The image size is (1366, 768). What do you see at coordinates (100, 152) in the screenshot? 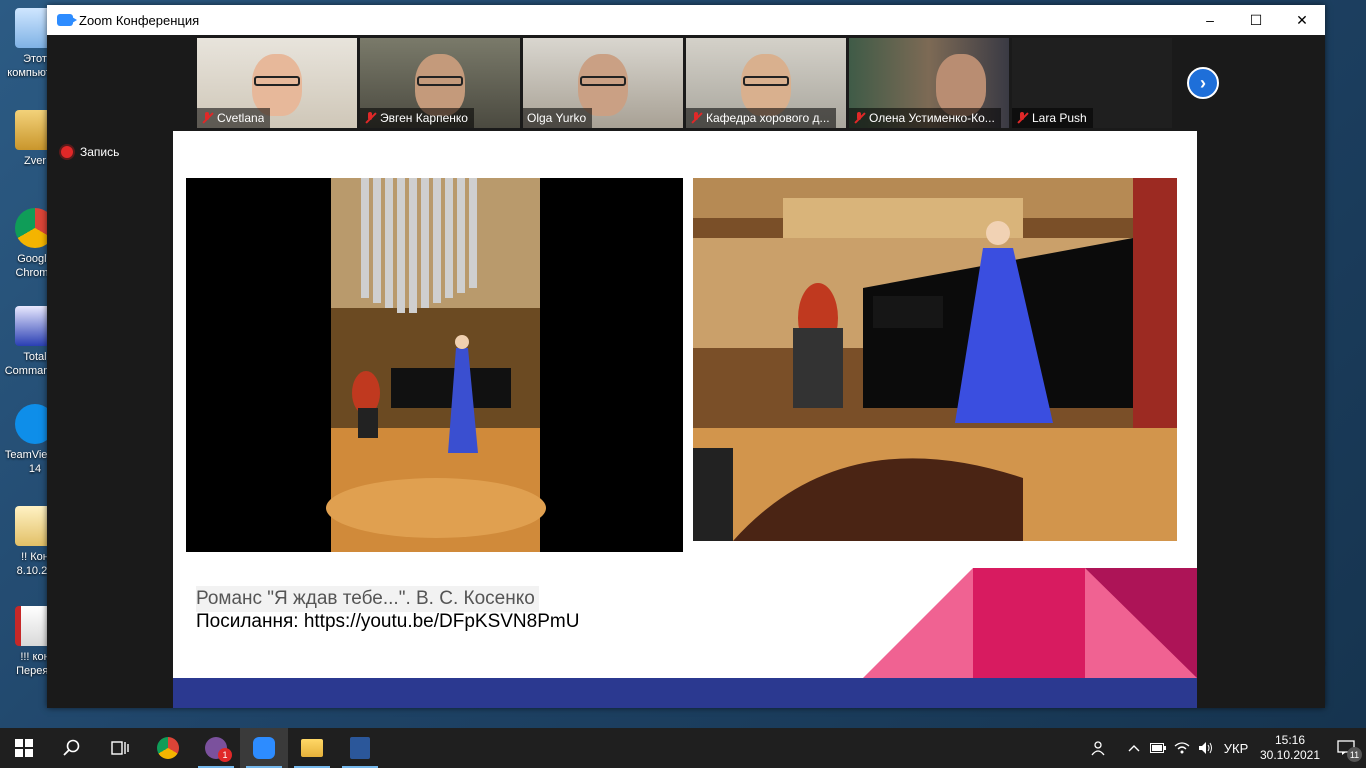
I see `recording-label: Запись` at bounding box center [100, 152].